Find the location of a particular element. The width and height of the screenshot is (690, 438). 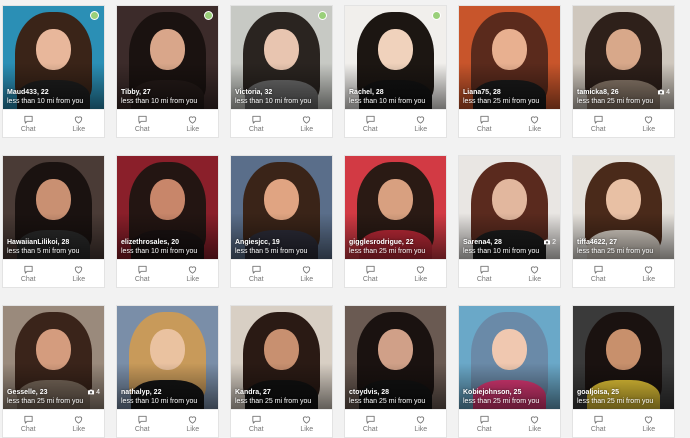

profile-name-age: Sarena4, 28 is located at coordinates (509, 242).